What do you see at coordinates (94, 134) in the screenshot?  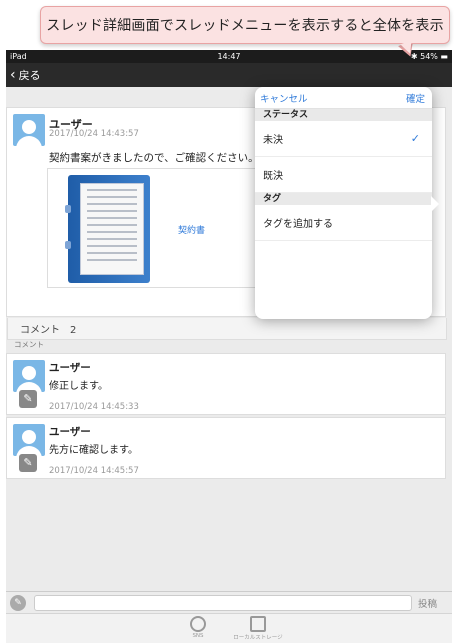 I see `post-timestamp: 2017/10/24 14:43:57` at bounding box center [94, 134].